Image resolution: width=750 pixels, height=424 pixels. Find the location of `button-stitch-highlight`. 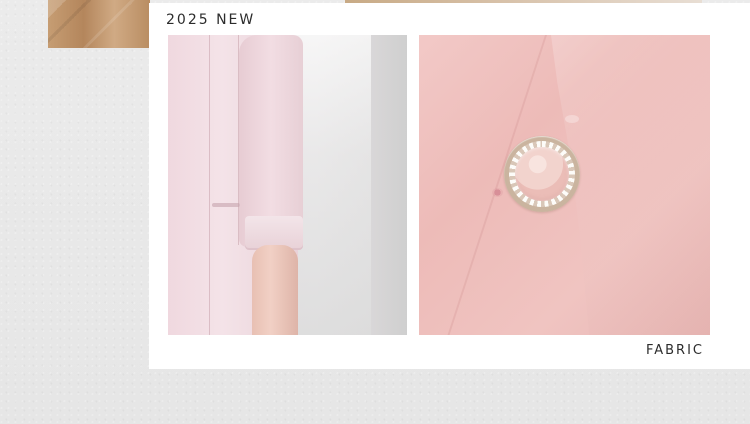

button-stitch-highlight is located at coordinates (572, 119).